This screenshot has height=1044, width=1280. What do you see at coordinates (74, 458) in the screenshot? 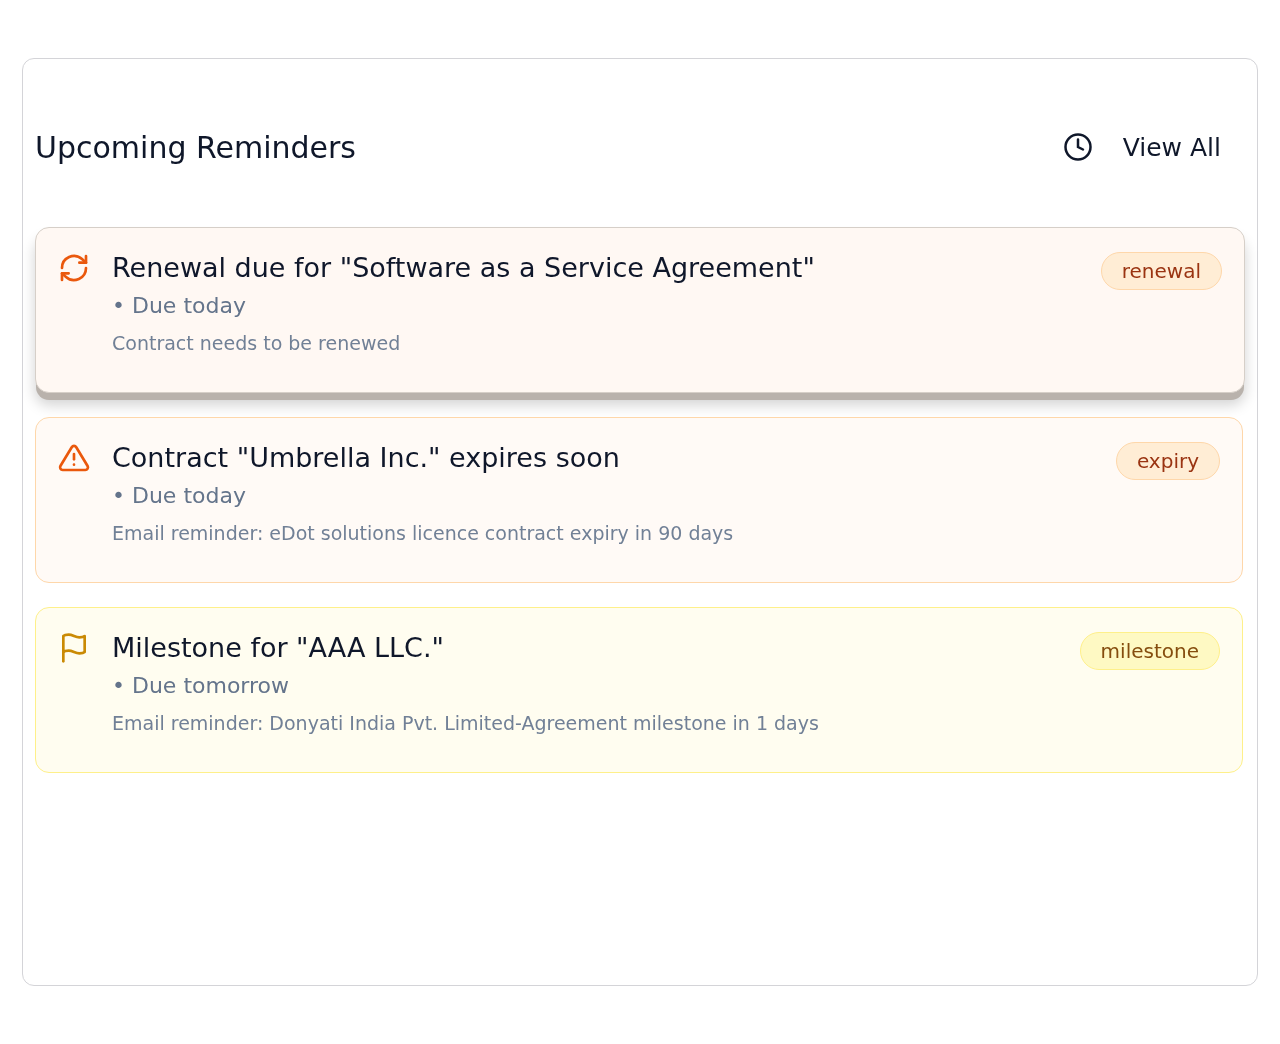
I see `warning-icon` at bounding box center [74, 458].